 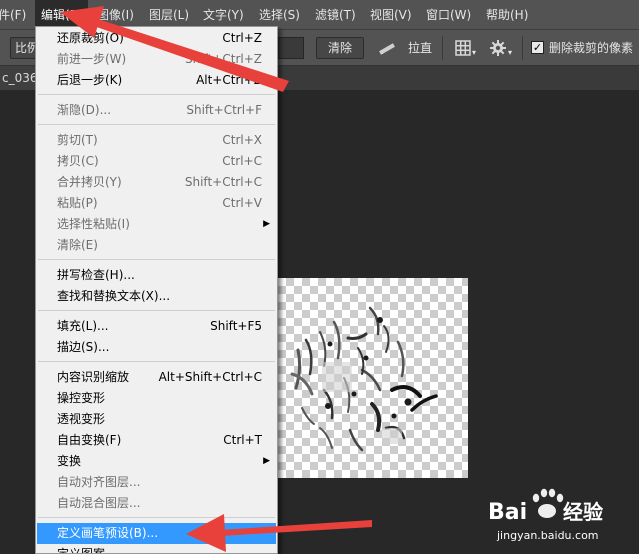 I want to click on gear-icon, so click(x=498, y=48).